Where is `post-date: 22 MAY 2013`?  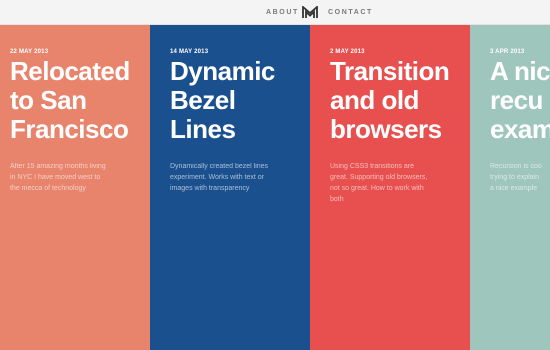 post-date: 22 MAY 2013 is located at coordinates (29, 52).